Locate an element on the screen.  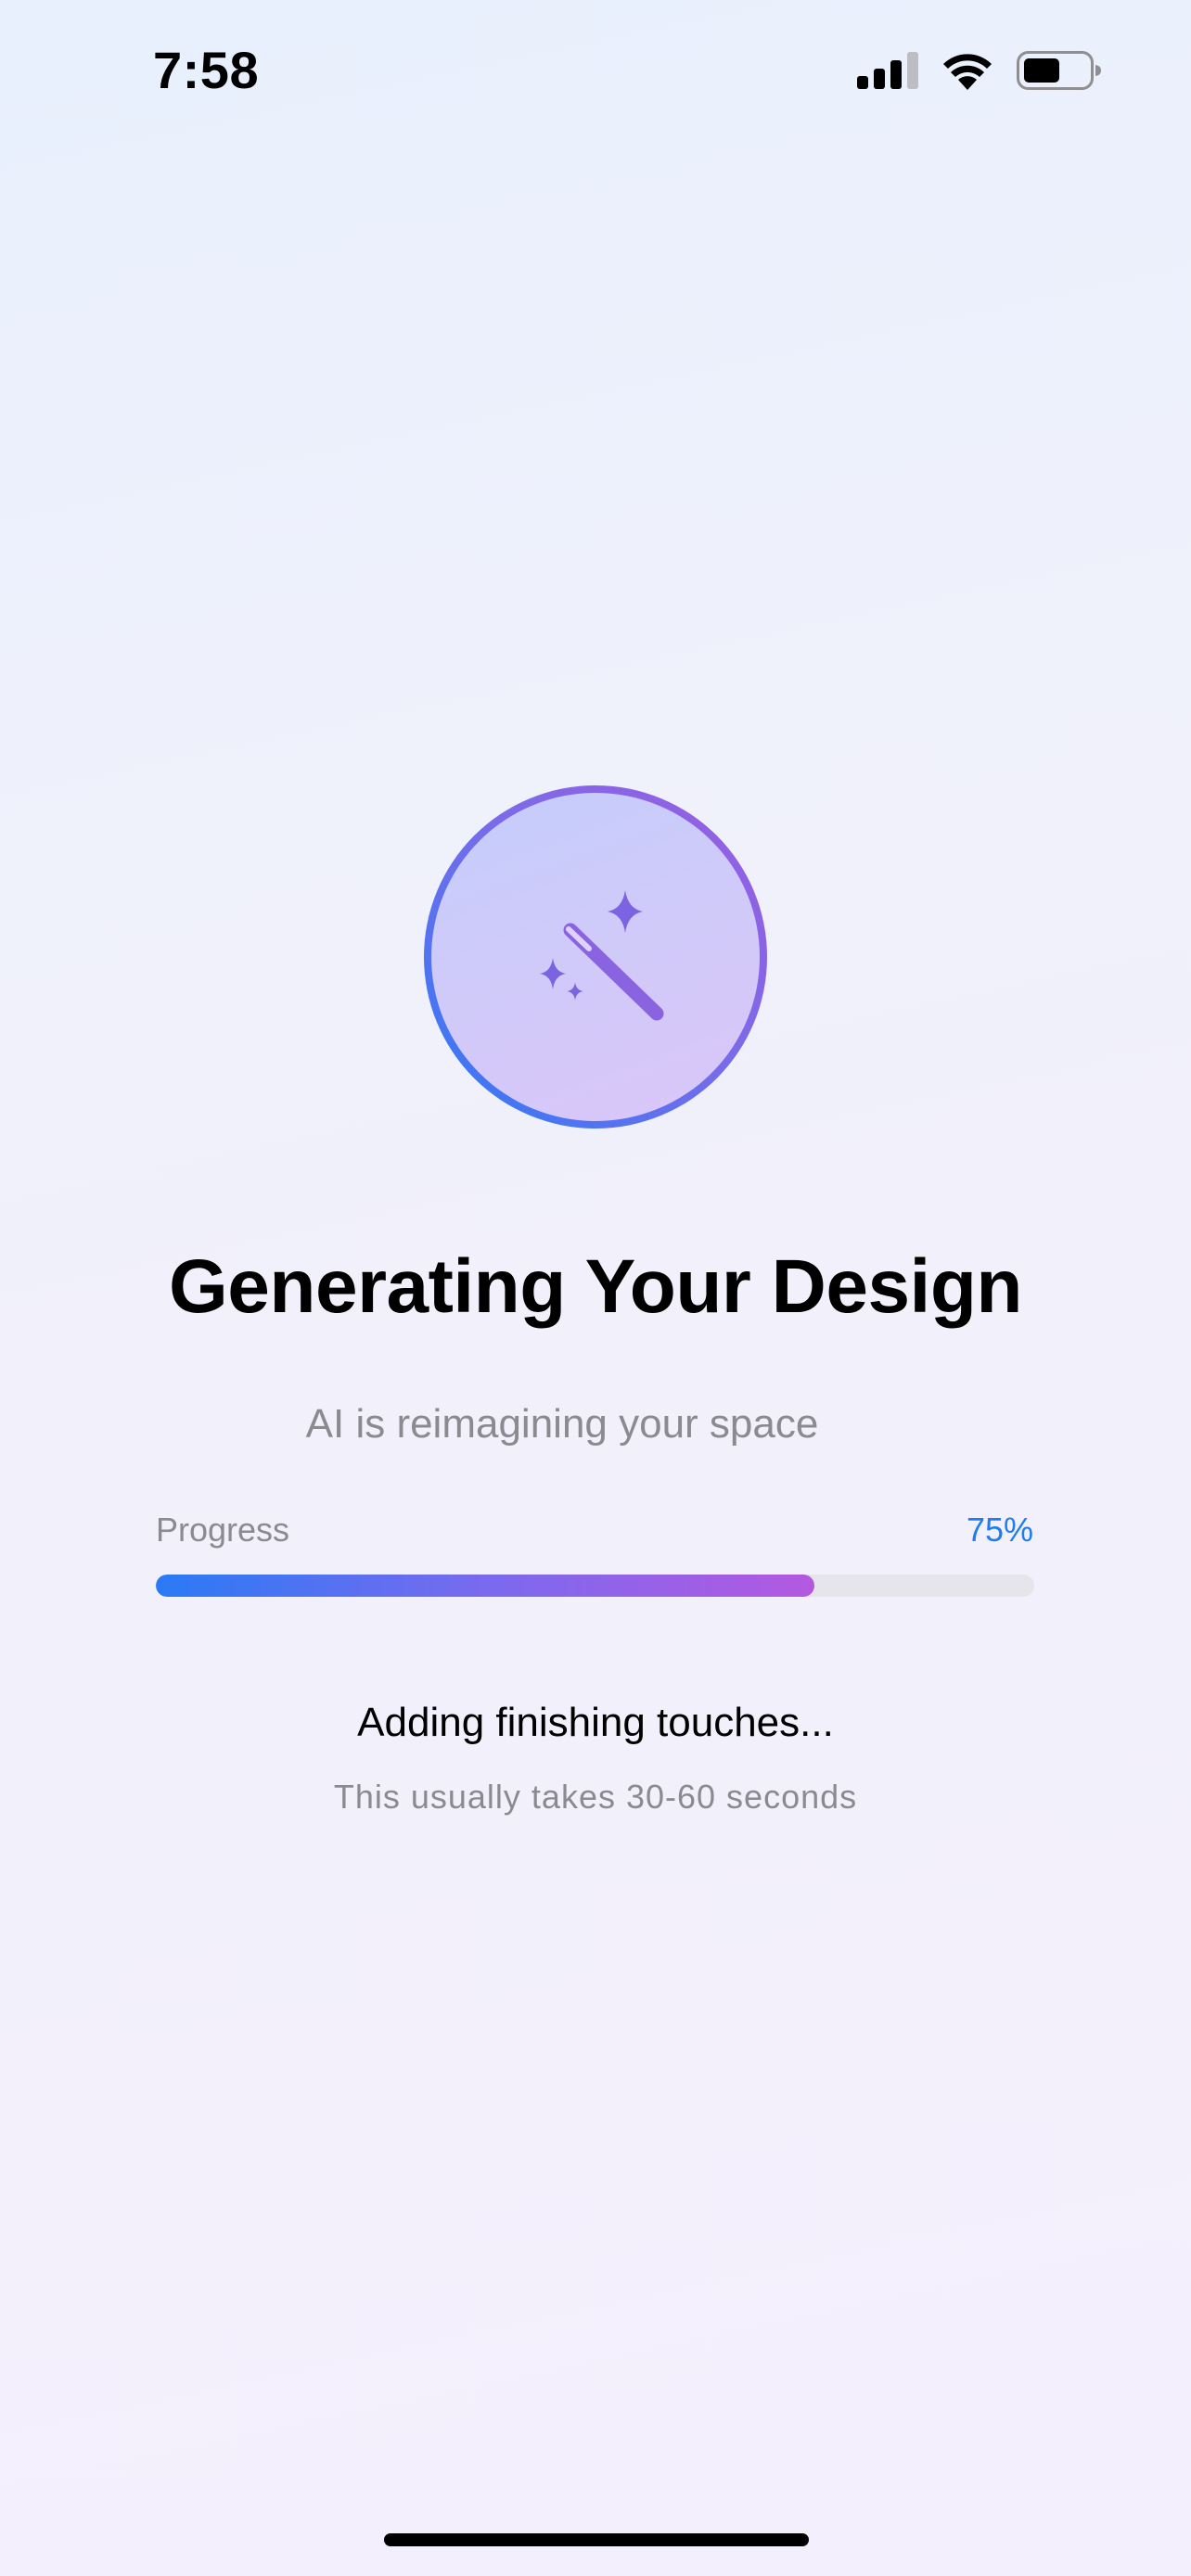
status-bar: 7:58 is located at coordinates (595, 69).